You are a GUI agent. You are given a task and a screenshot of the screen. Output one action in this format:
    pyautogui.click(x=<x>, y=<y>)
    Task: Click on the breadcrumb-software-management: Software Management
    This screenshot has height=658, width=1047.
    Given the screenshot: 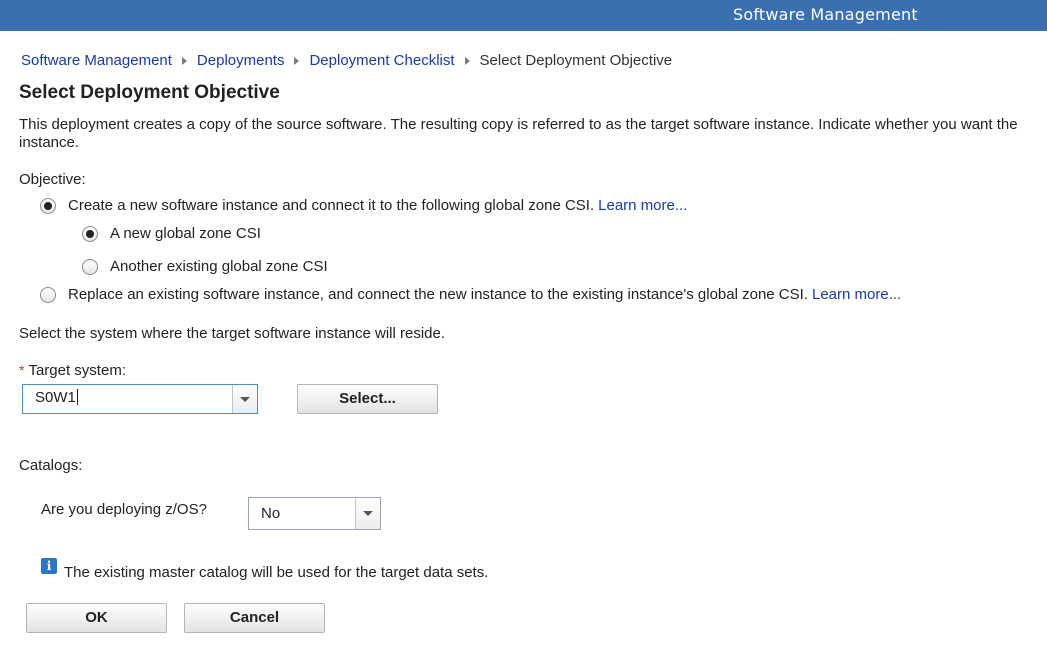 What is the action you would take?
    pyautogui.click(x=96, y=60)
    